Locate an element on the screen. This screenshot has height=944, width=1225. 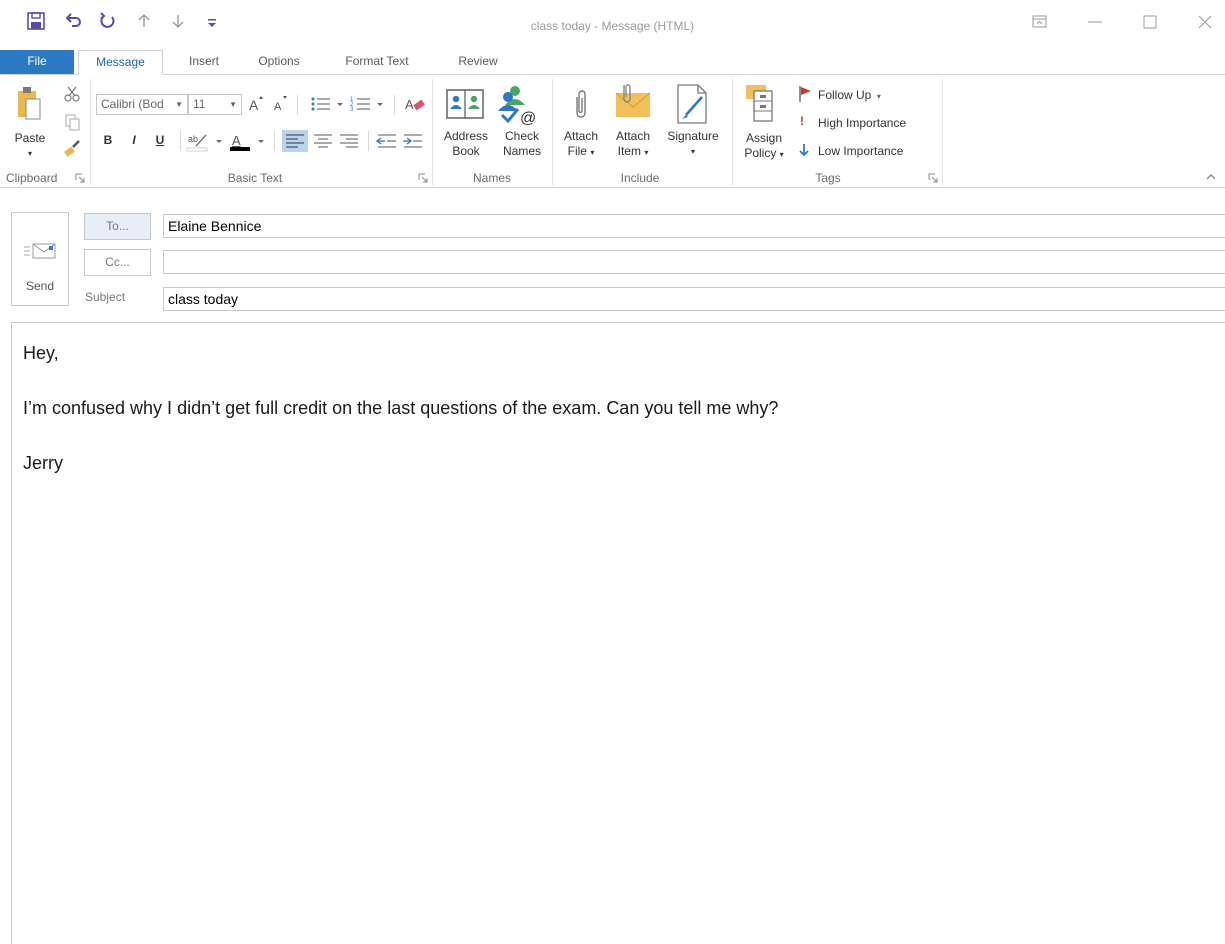
underline-button: U is located at coordinates (160, 140).